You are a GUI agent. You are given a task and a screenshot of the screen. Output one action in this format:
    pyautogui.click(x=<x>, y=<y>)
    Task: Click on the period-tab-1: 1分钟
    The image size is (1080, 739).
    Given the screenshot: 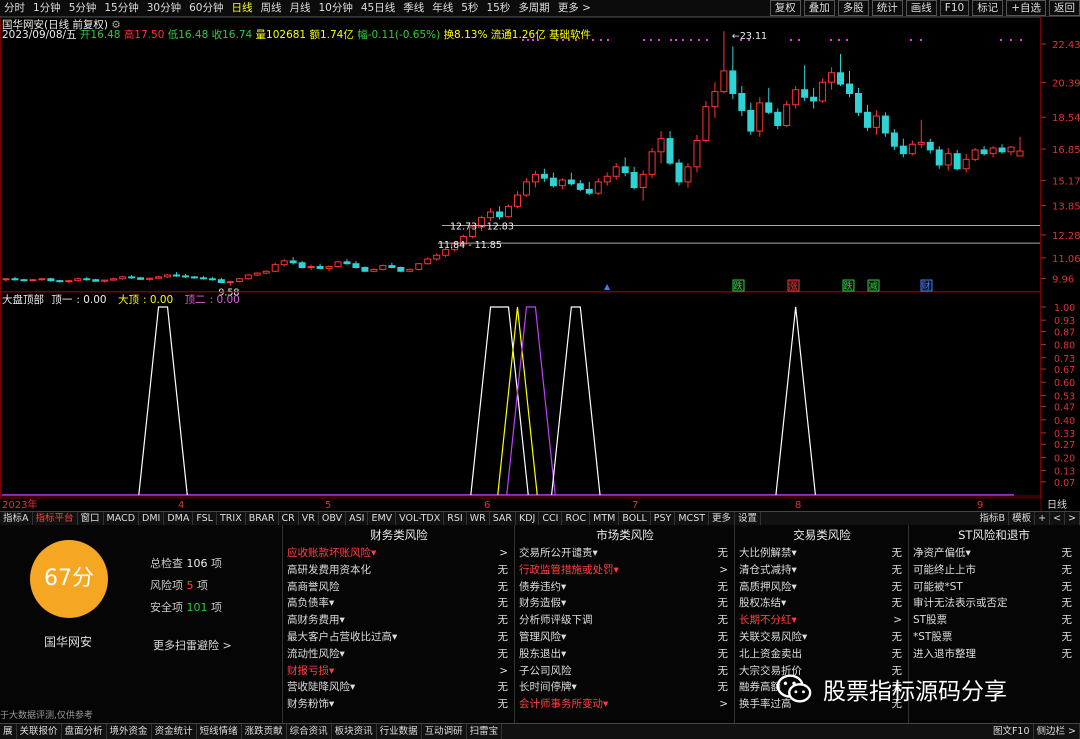 What is the action you would take?
    pyautogui.click(x=47, y=8)
    